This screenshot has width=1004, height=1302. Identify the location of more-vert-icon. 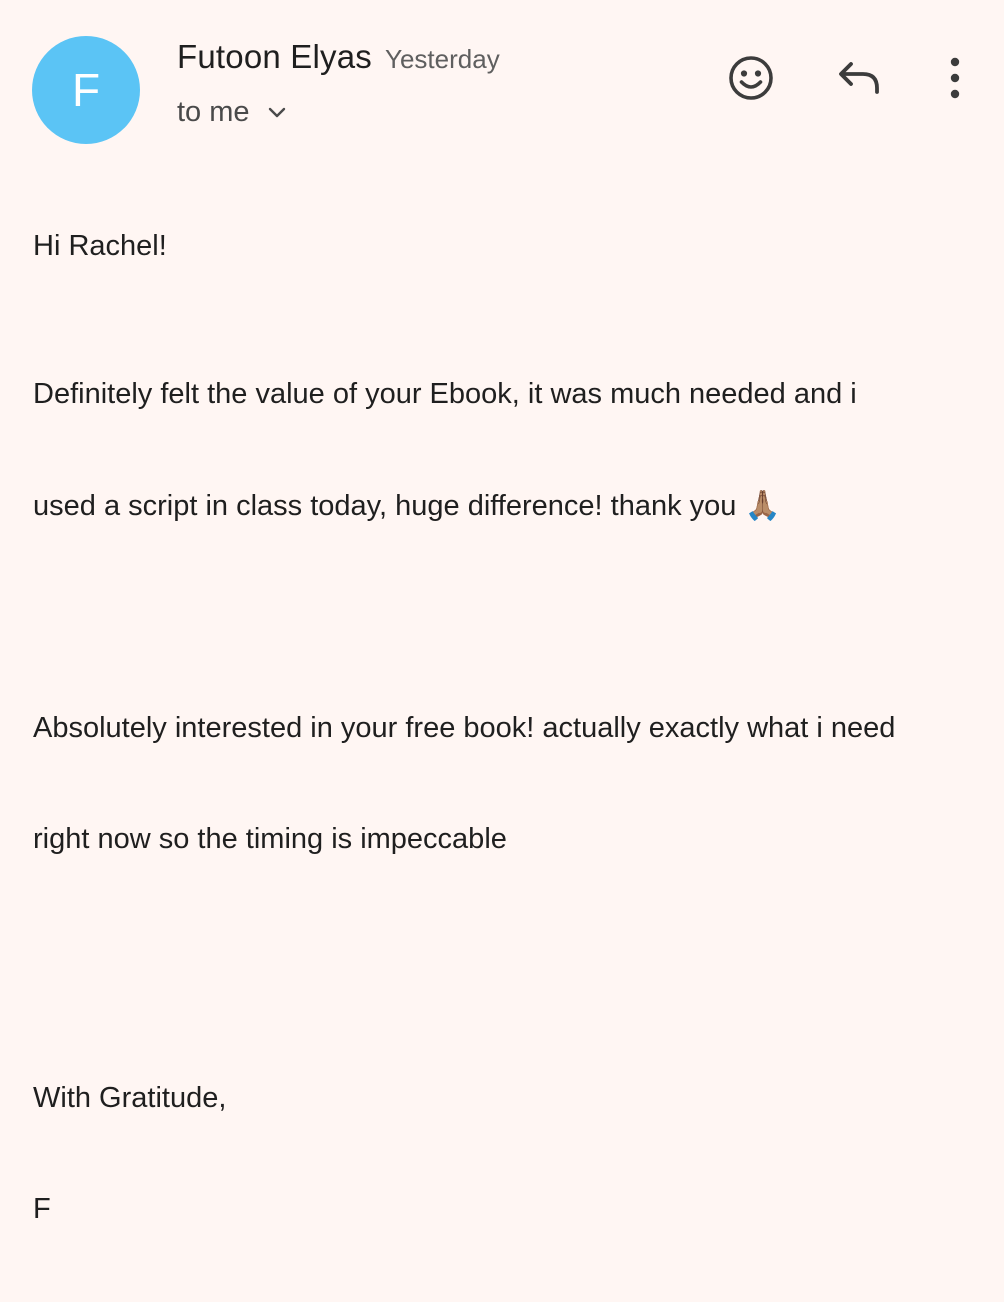
(955, 80).